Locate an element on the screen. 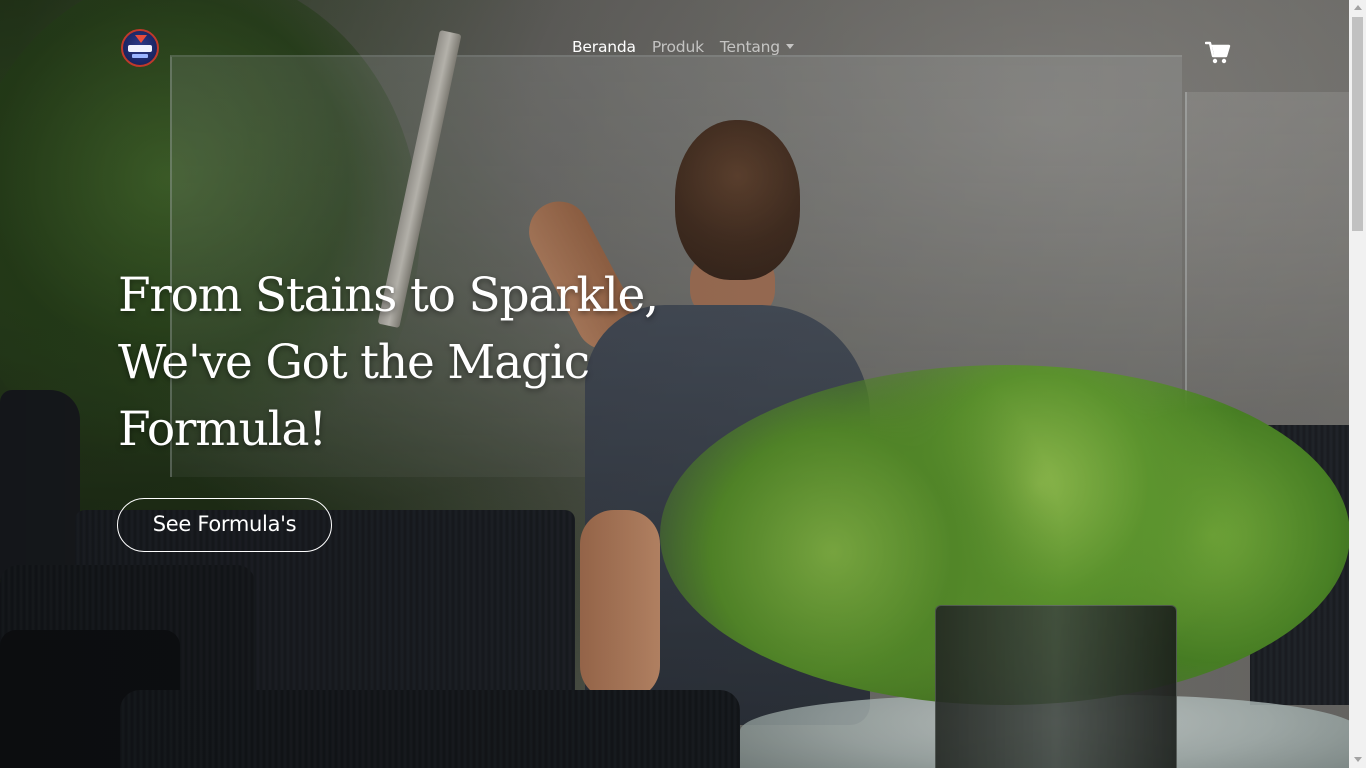 The image size is (1366, 768). scroll-up-arrow-icon is located at coordinates (1358, 7).